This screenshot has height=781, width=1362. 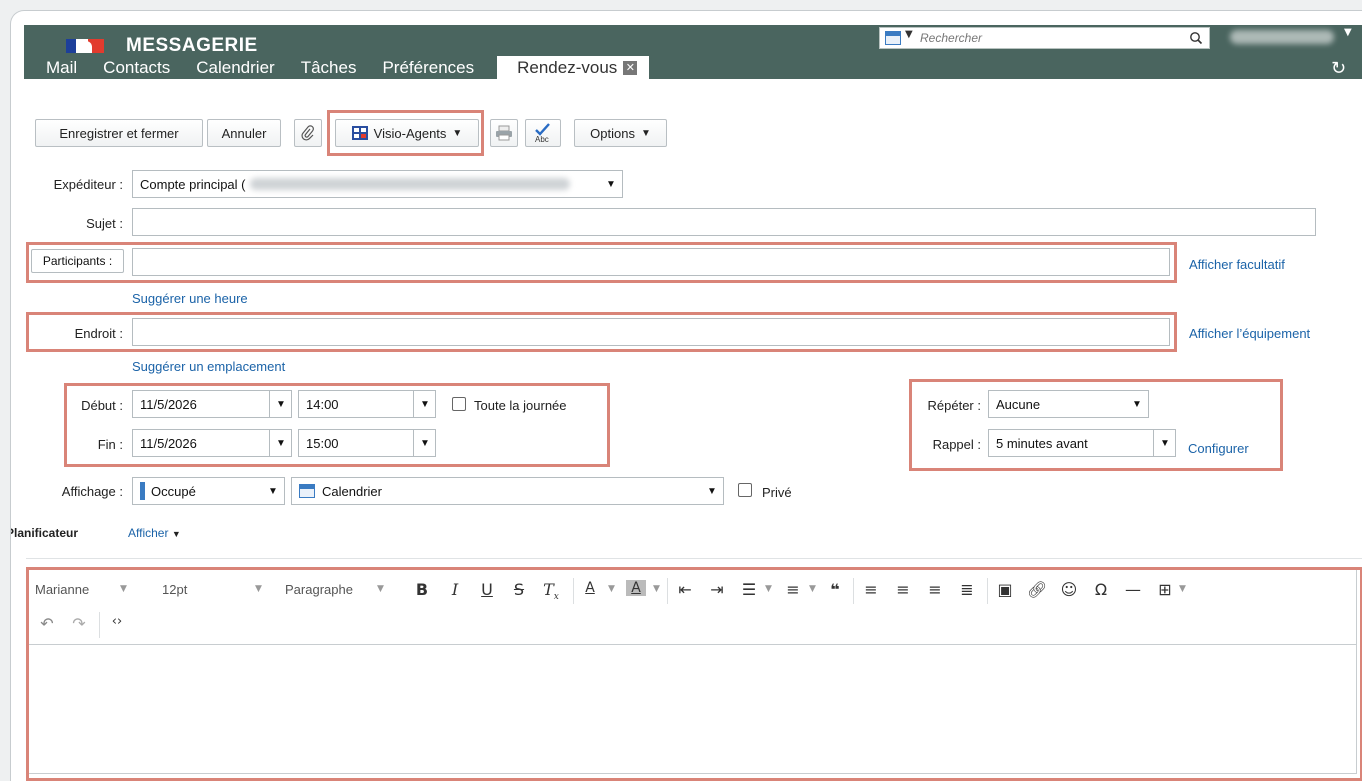 What do you see at coordinates (1101, 589) in the screenshot?
I see `special-char-icon: Ω` at bounding box center [1101, 589].